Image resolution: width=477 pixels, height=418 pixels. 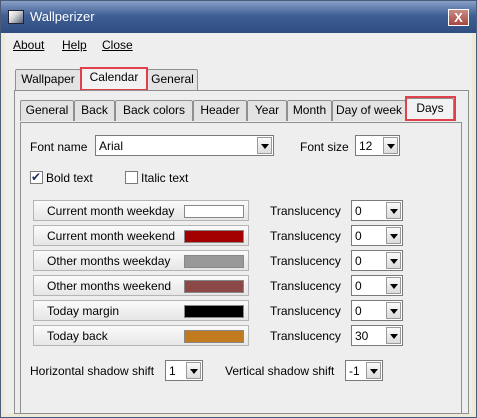 What do you see at coordinates (117, 45) in the screenshot?
I see `menu-close: Close` at bounding box center [117, 45].